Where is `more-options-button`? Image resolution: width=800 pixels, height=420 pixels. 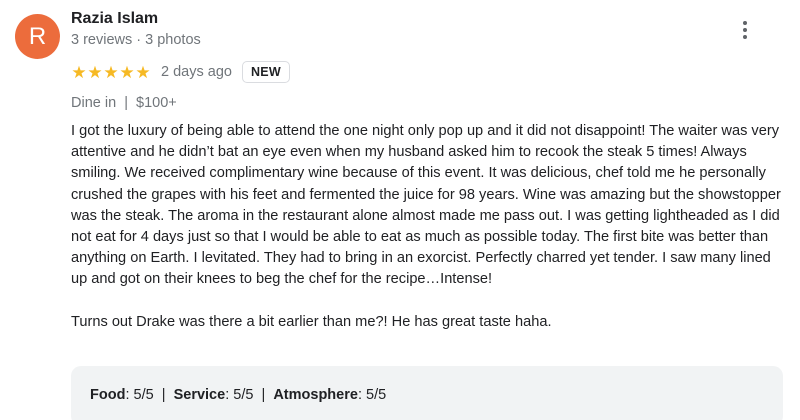 more-options-button is located at coordinates (745, 30).